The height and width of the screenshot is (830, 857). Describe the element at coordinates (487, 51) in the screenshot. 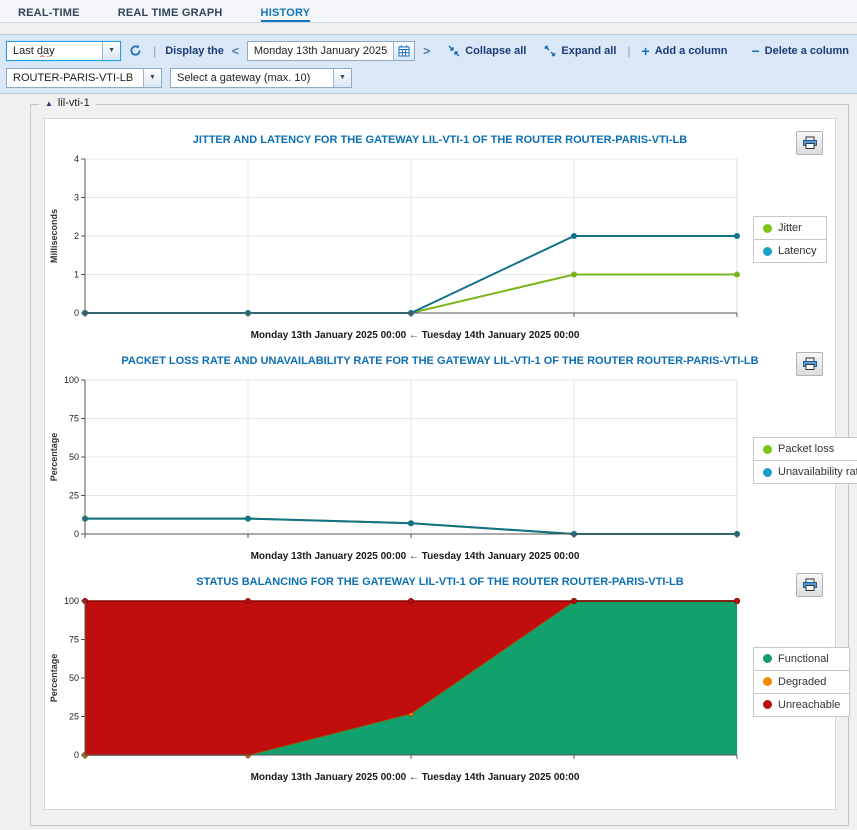

I see `collapse-all-button: Collapse all` at that location.